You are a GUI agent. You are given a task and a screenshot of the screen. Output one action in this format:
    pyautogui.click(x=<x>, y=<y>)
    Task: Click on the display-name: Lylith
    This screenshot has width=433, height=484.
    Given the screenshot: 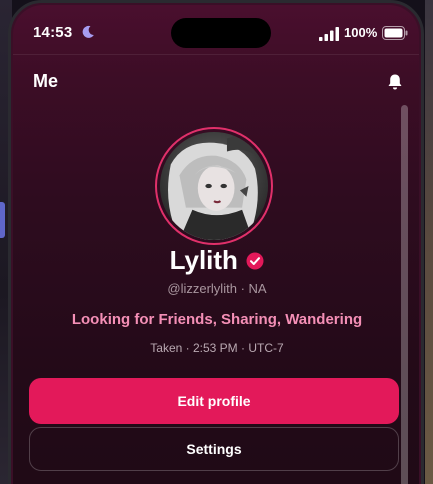 What is the action you would take?
    pyautogui.click(x=203, y=260)
    